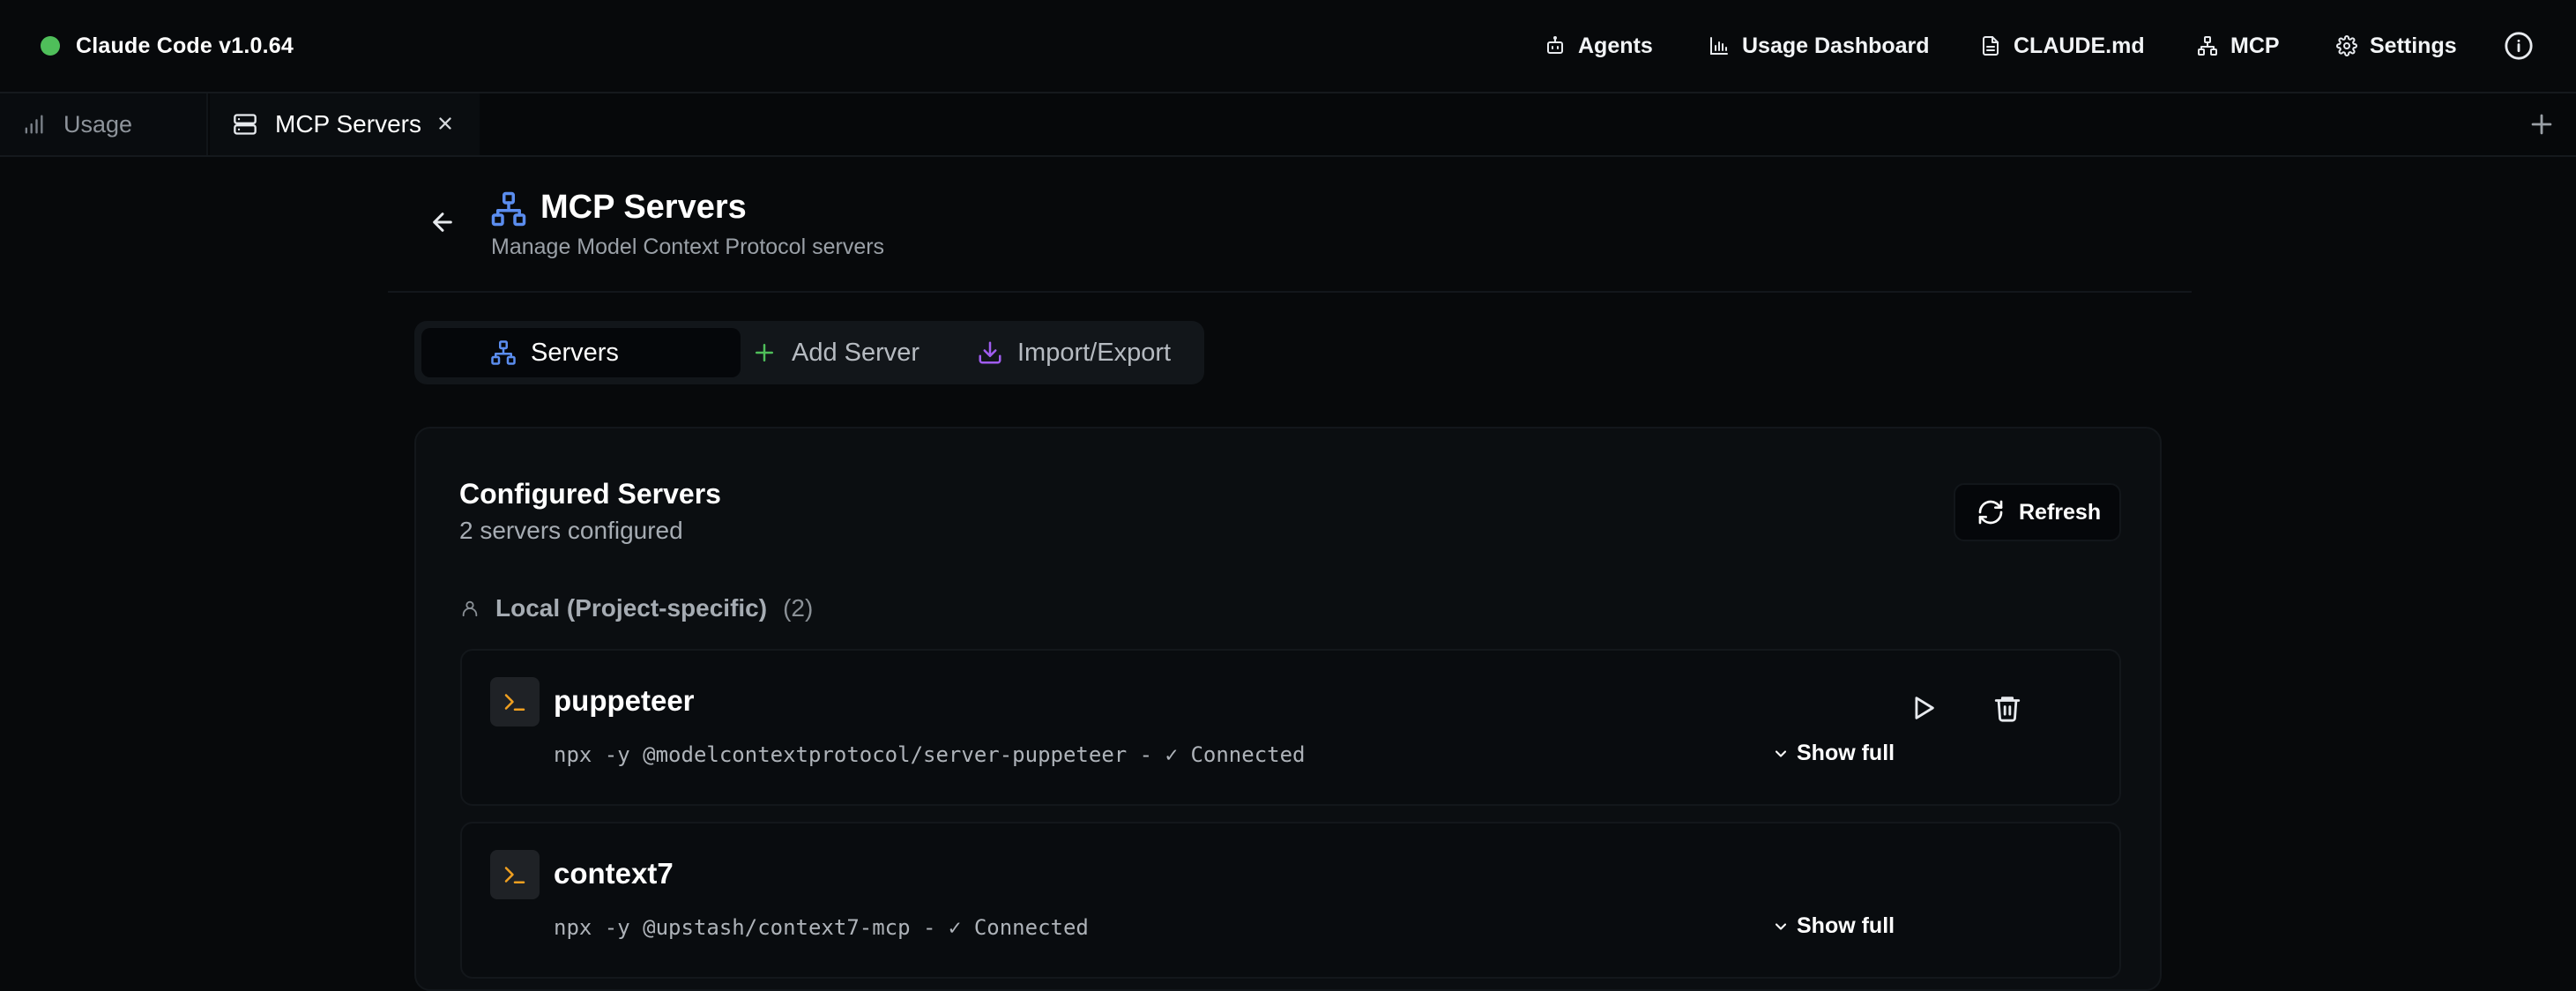 Image resolution: width=2576 pixels, height=991 pixels. I want to click on group-local-header: Local (Project-specific) (2), so click(637, 608).